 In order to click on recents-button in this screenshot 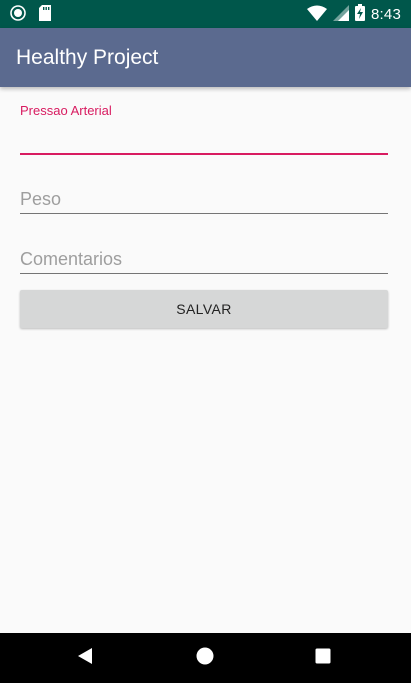, I will do `click(323, 658)`.